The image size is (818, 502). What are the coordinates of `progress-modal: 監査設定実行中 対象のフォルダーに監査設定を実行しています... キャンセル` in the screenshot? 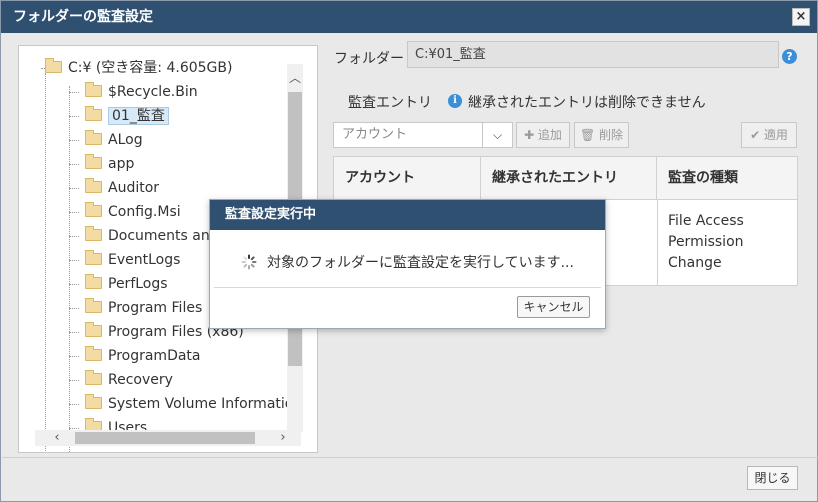 It's located at (407, 264).